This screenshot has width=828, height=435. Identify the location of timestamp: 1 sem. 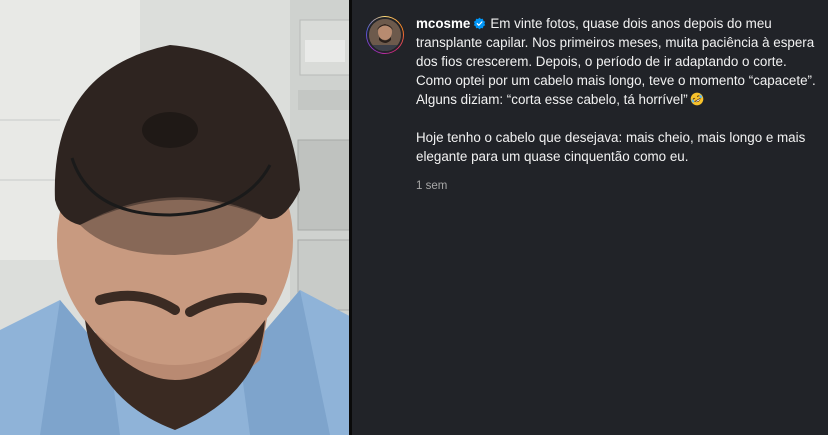
(617, 186).